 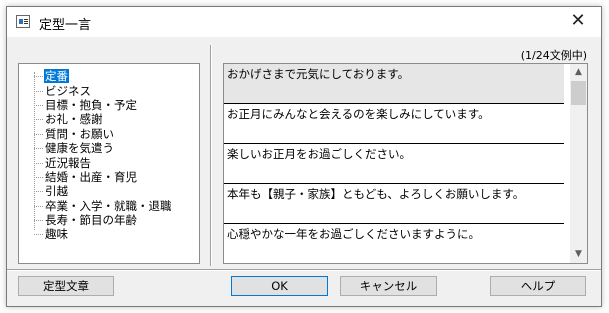 I want to click on button-bar-separator, so click(x=304, y=270).